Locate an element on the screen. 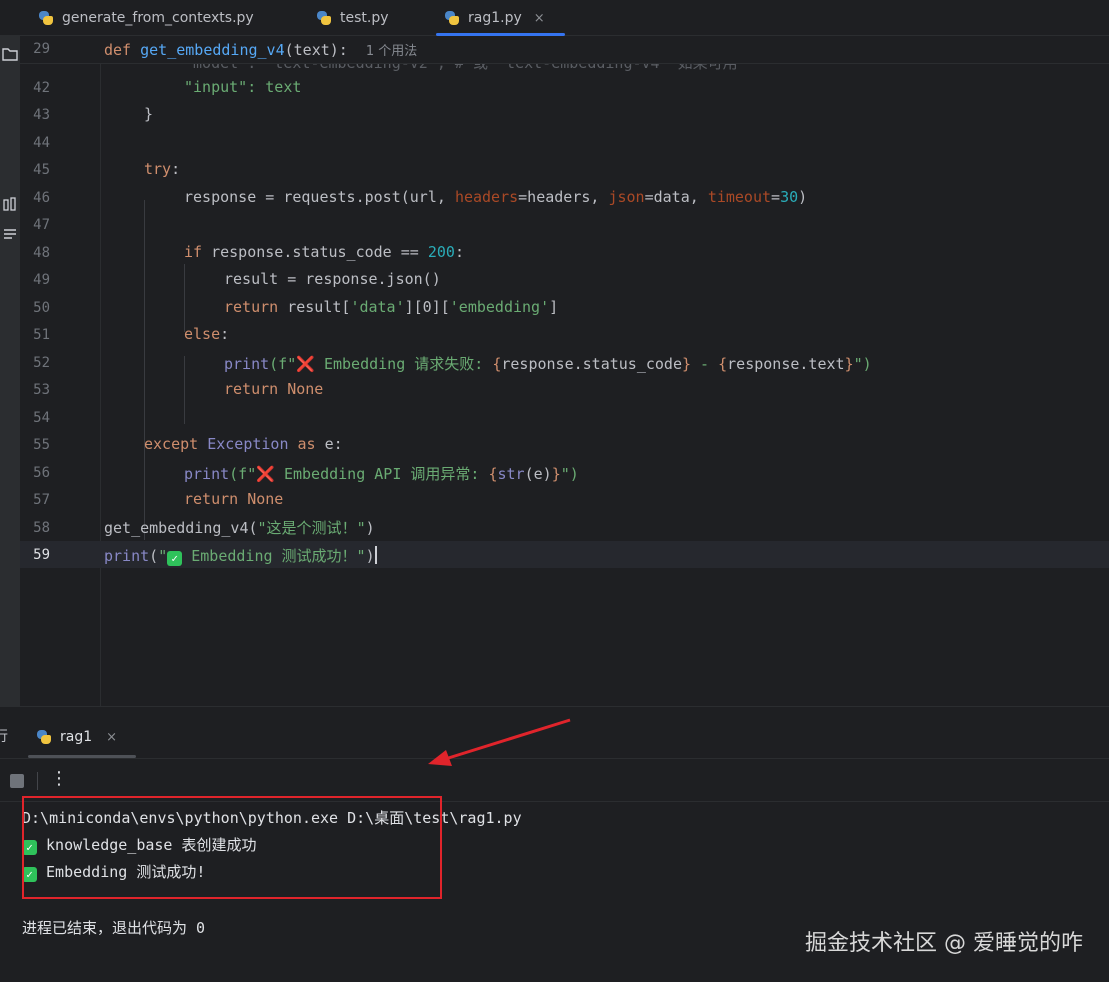 Image resolution: width=1109 pixels, height=982 pixels. left-tool-strip is located at coordinates (10, 371).